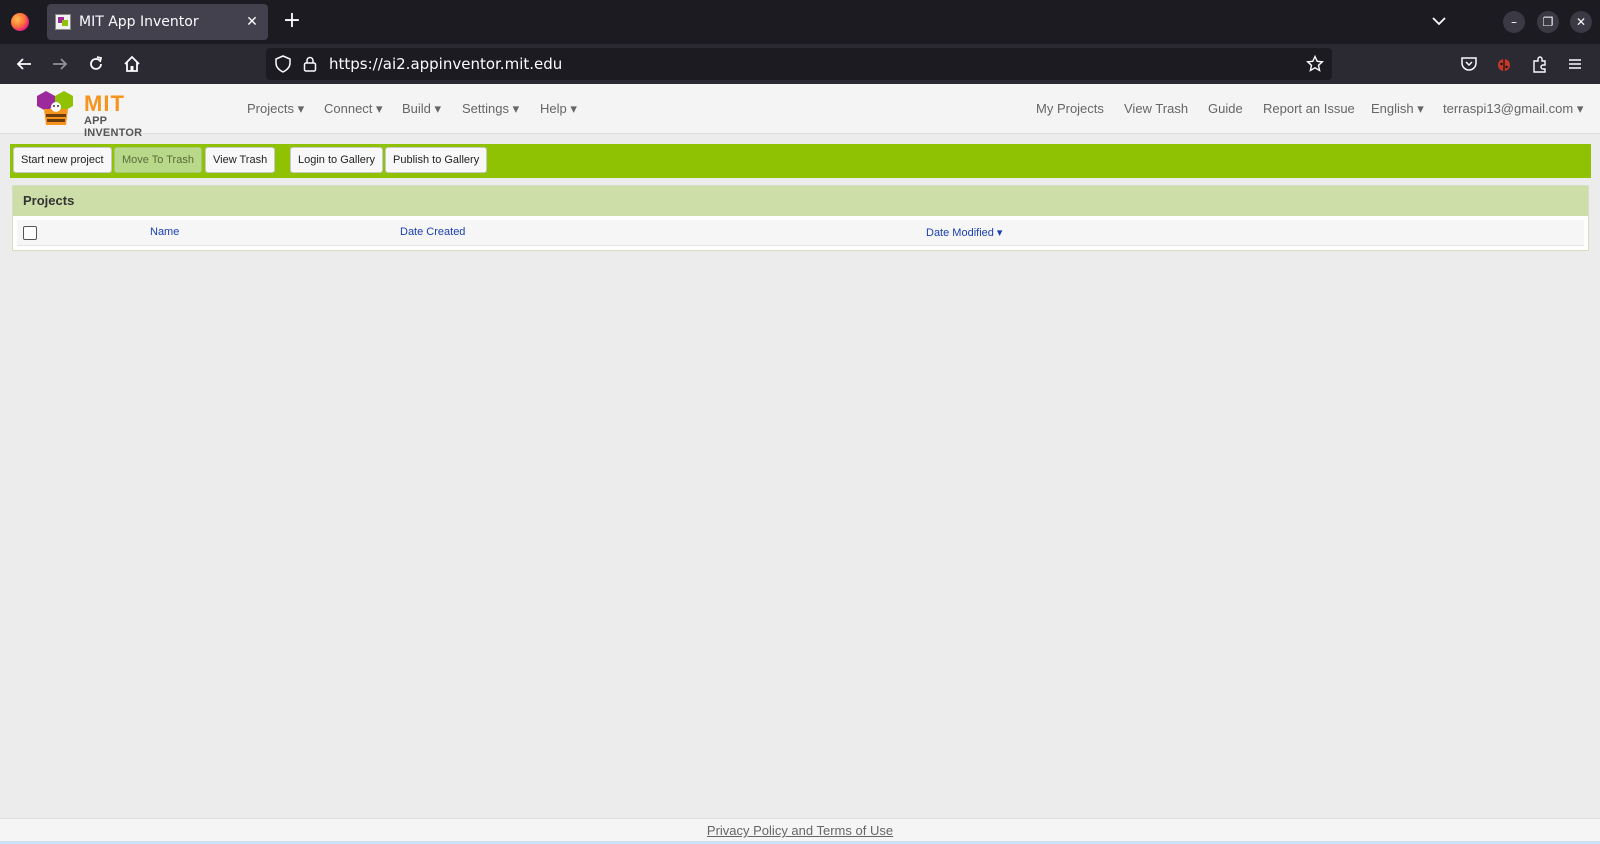 The width and height of the screenshot is (1600, 844). Describe the element at coordinates (310, 64) in the screenshot. I see `lock-icon` at that location.